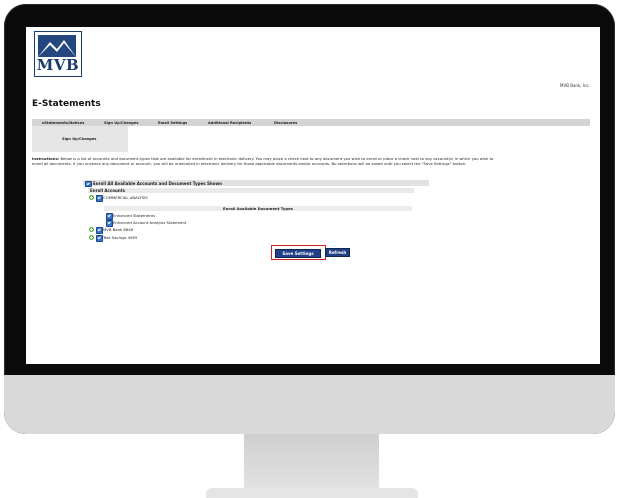 This screenshot has width=622, height=498. What do you see at coordinates (251, 190) in the screenshot?
I see `enroll-accounts-header: Enroll Accounts` at bounding box center [251, 190].